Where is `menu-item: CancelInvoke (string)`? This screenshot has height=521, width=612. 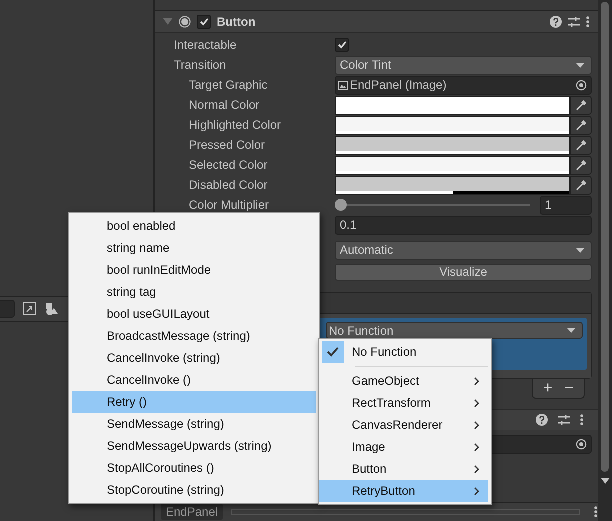 menu-item: CancelInvoke (string) is located at coordinates (194, 358).